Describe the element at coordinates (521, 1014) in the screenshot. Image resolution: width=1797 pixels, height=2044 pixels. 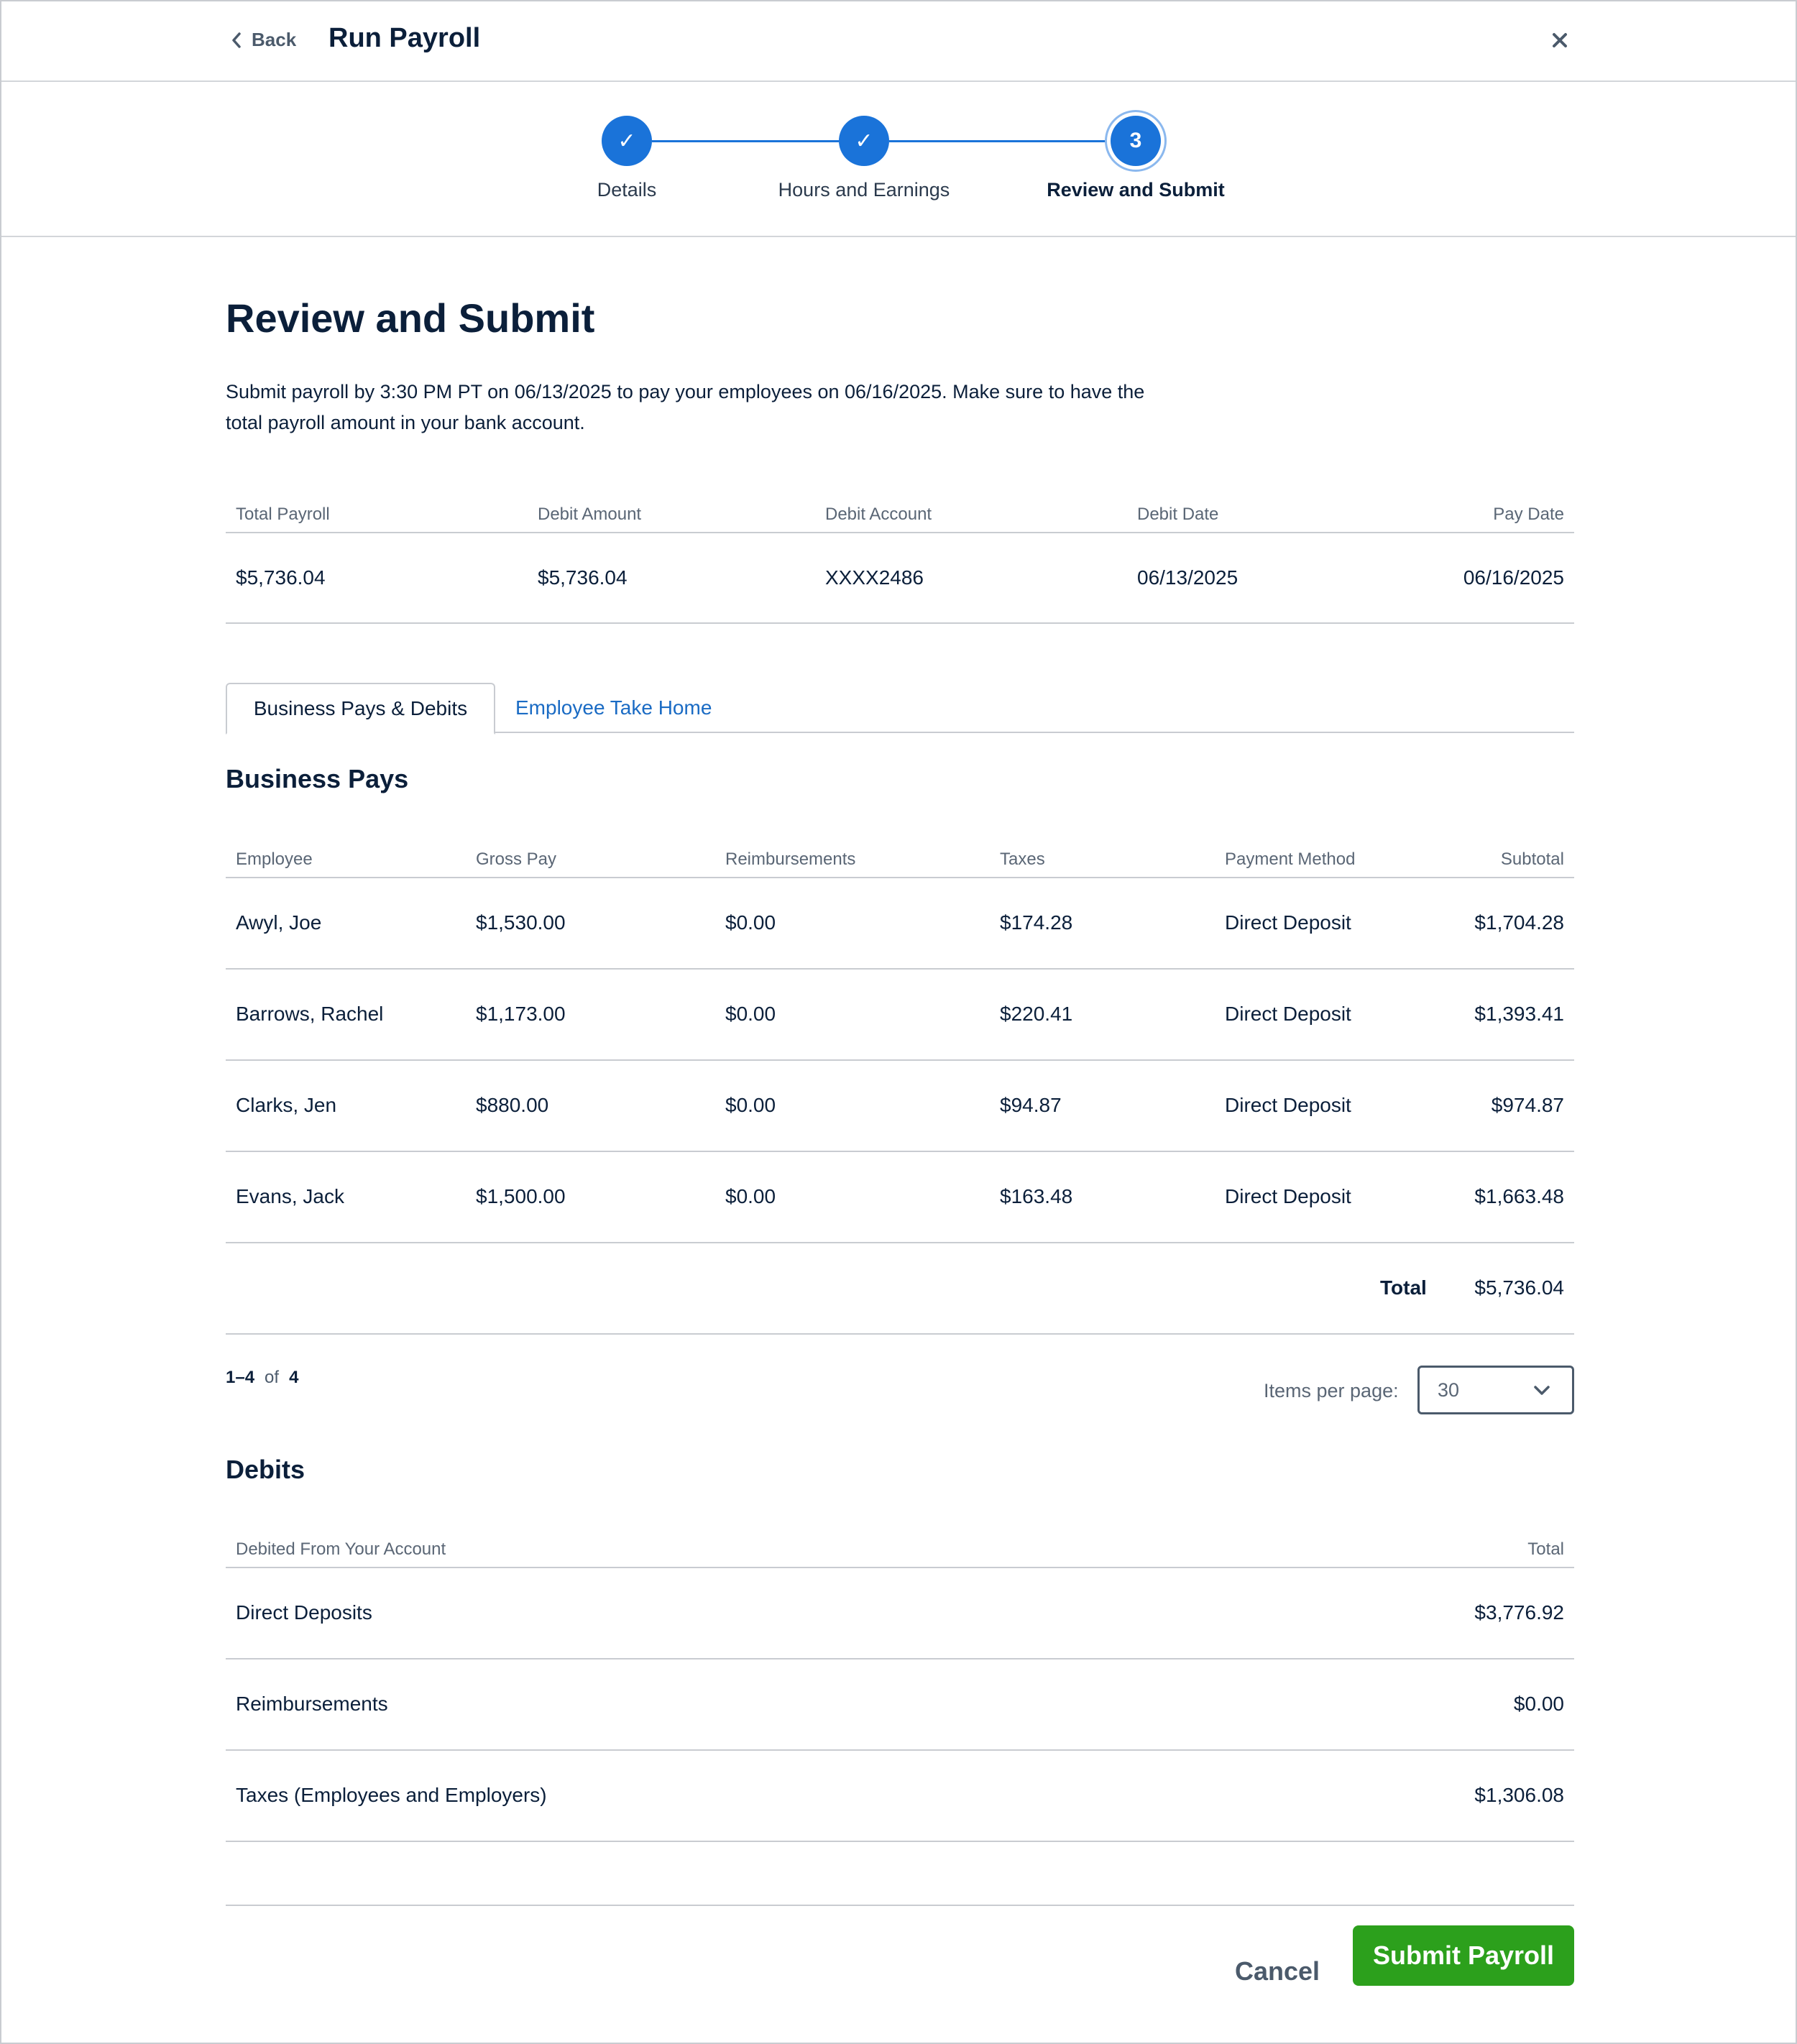
I see `gross-pay: $1,173.00` at that location.